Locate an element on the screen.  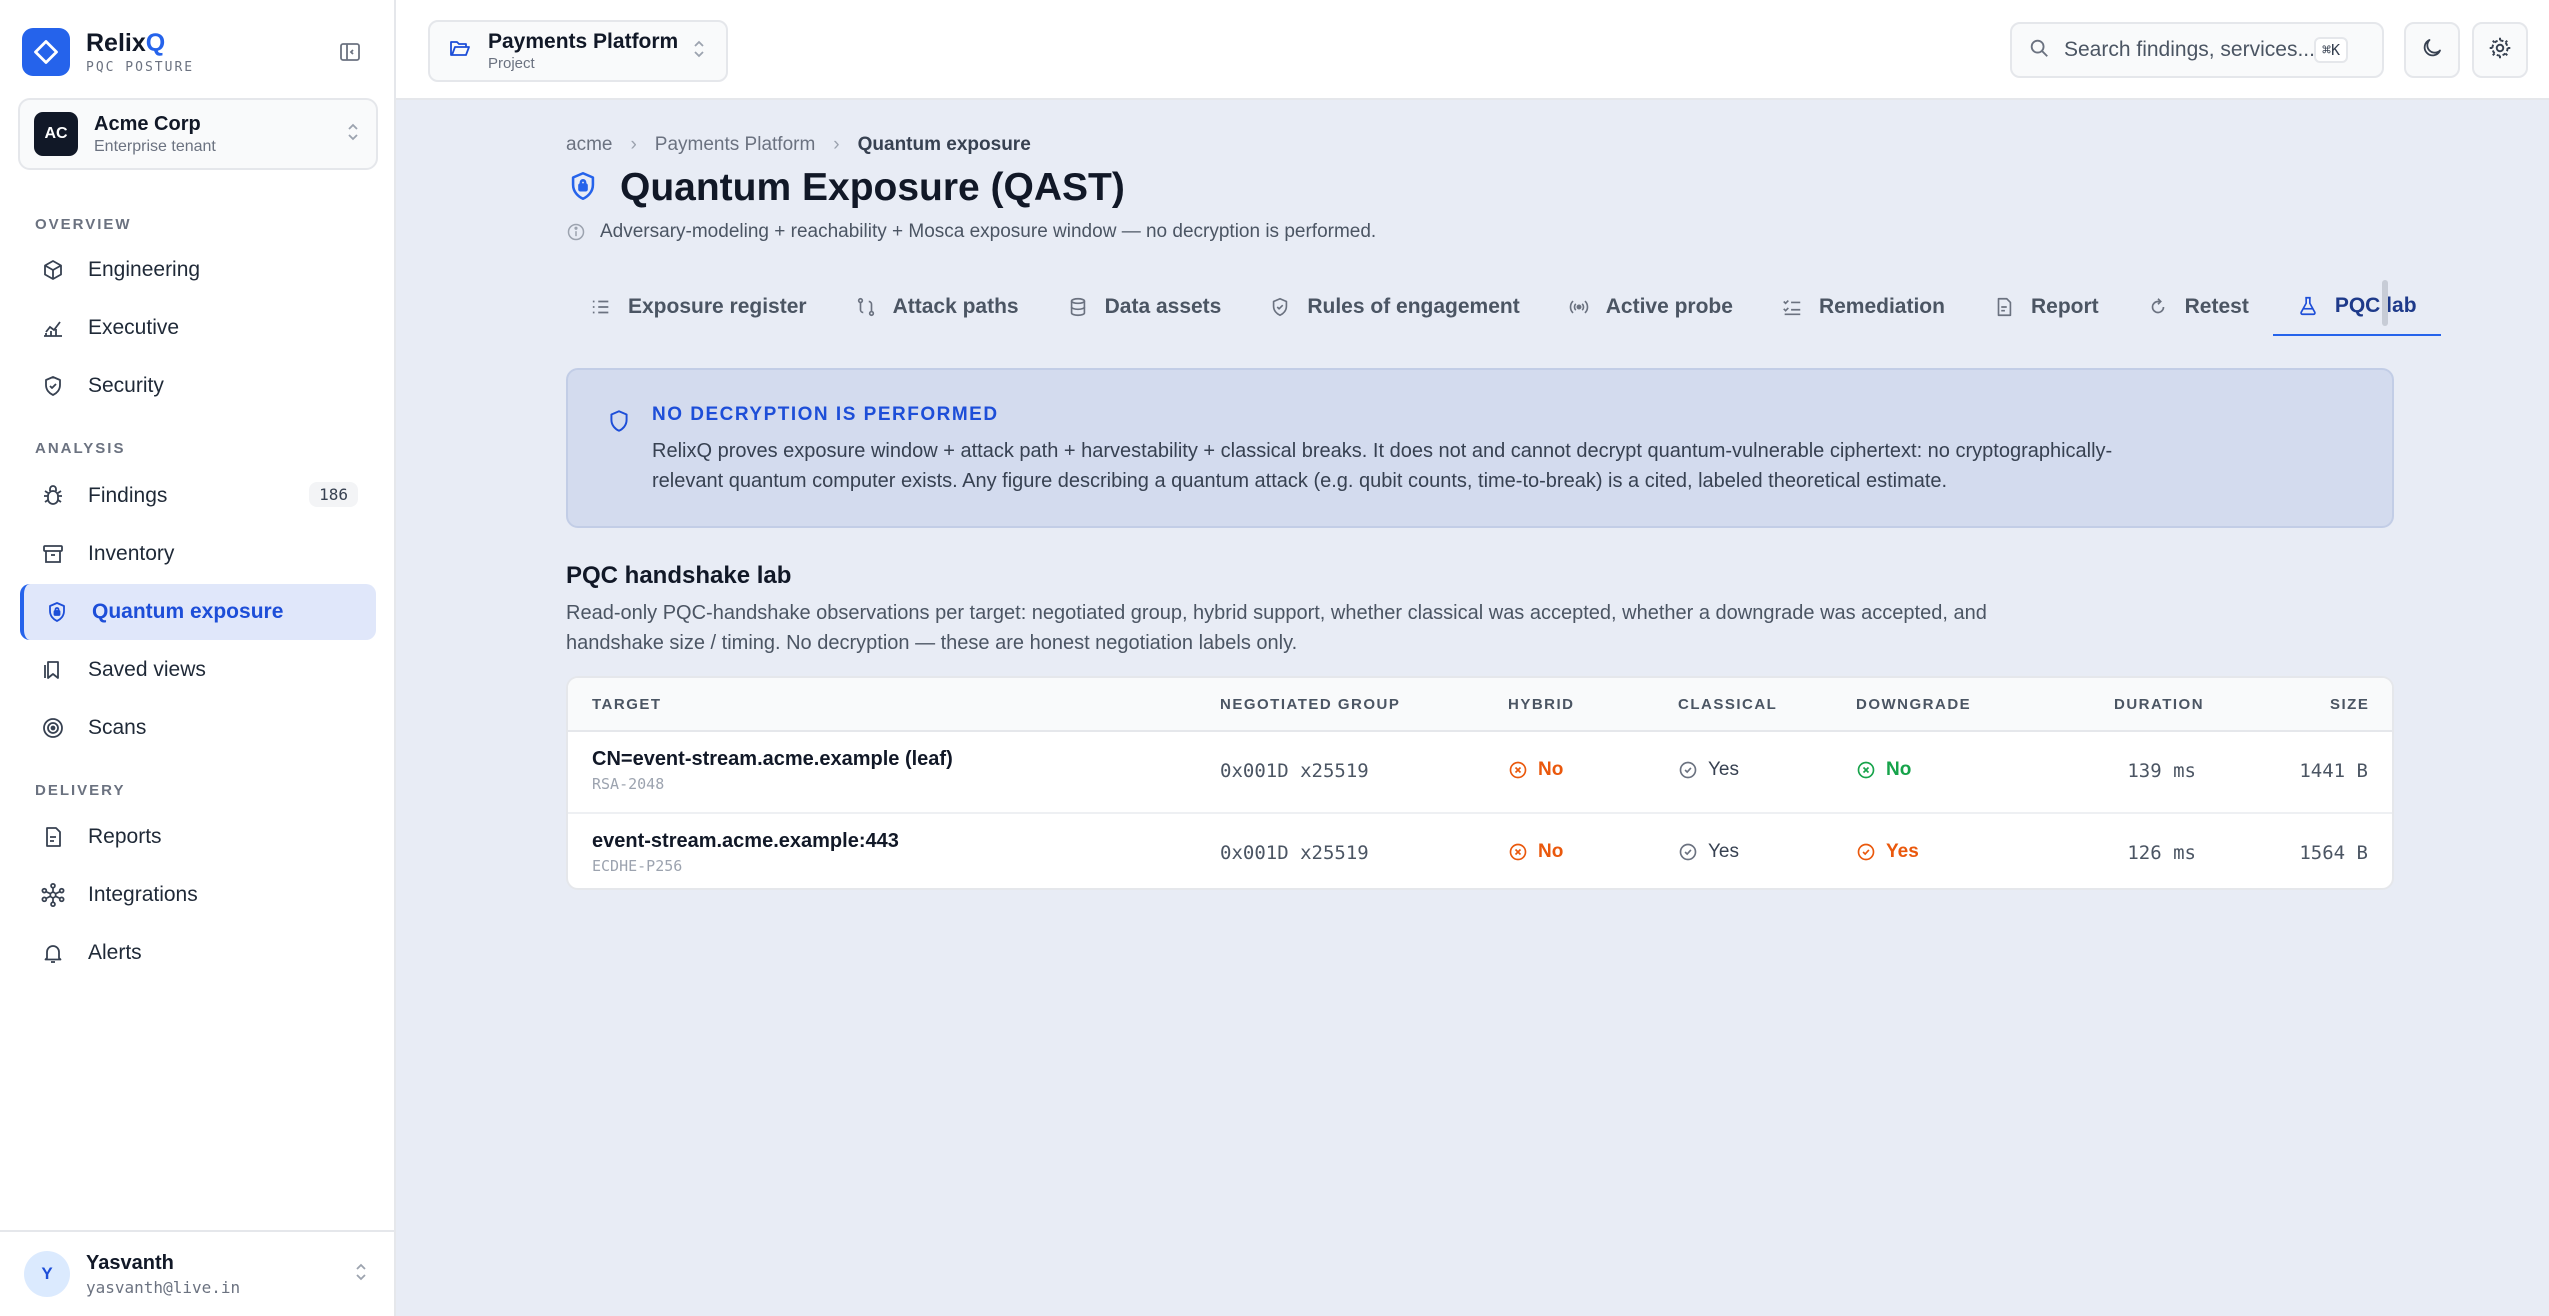
breadcrumb-item-project: Payments Platform is located at coordinates (735, 145).